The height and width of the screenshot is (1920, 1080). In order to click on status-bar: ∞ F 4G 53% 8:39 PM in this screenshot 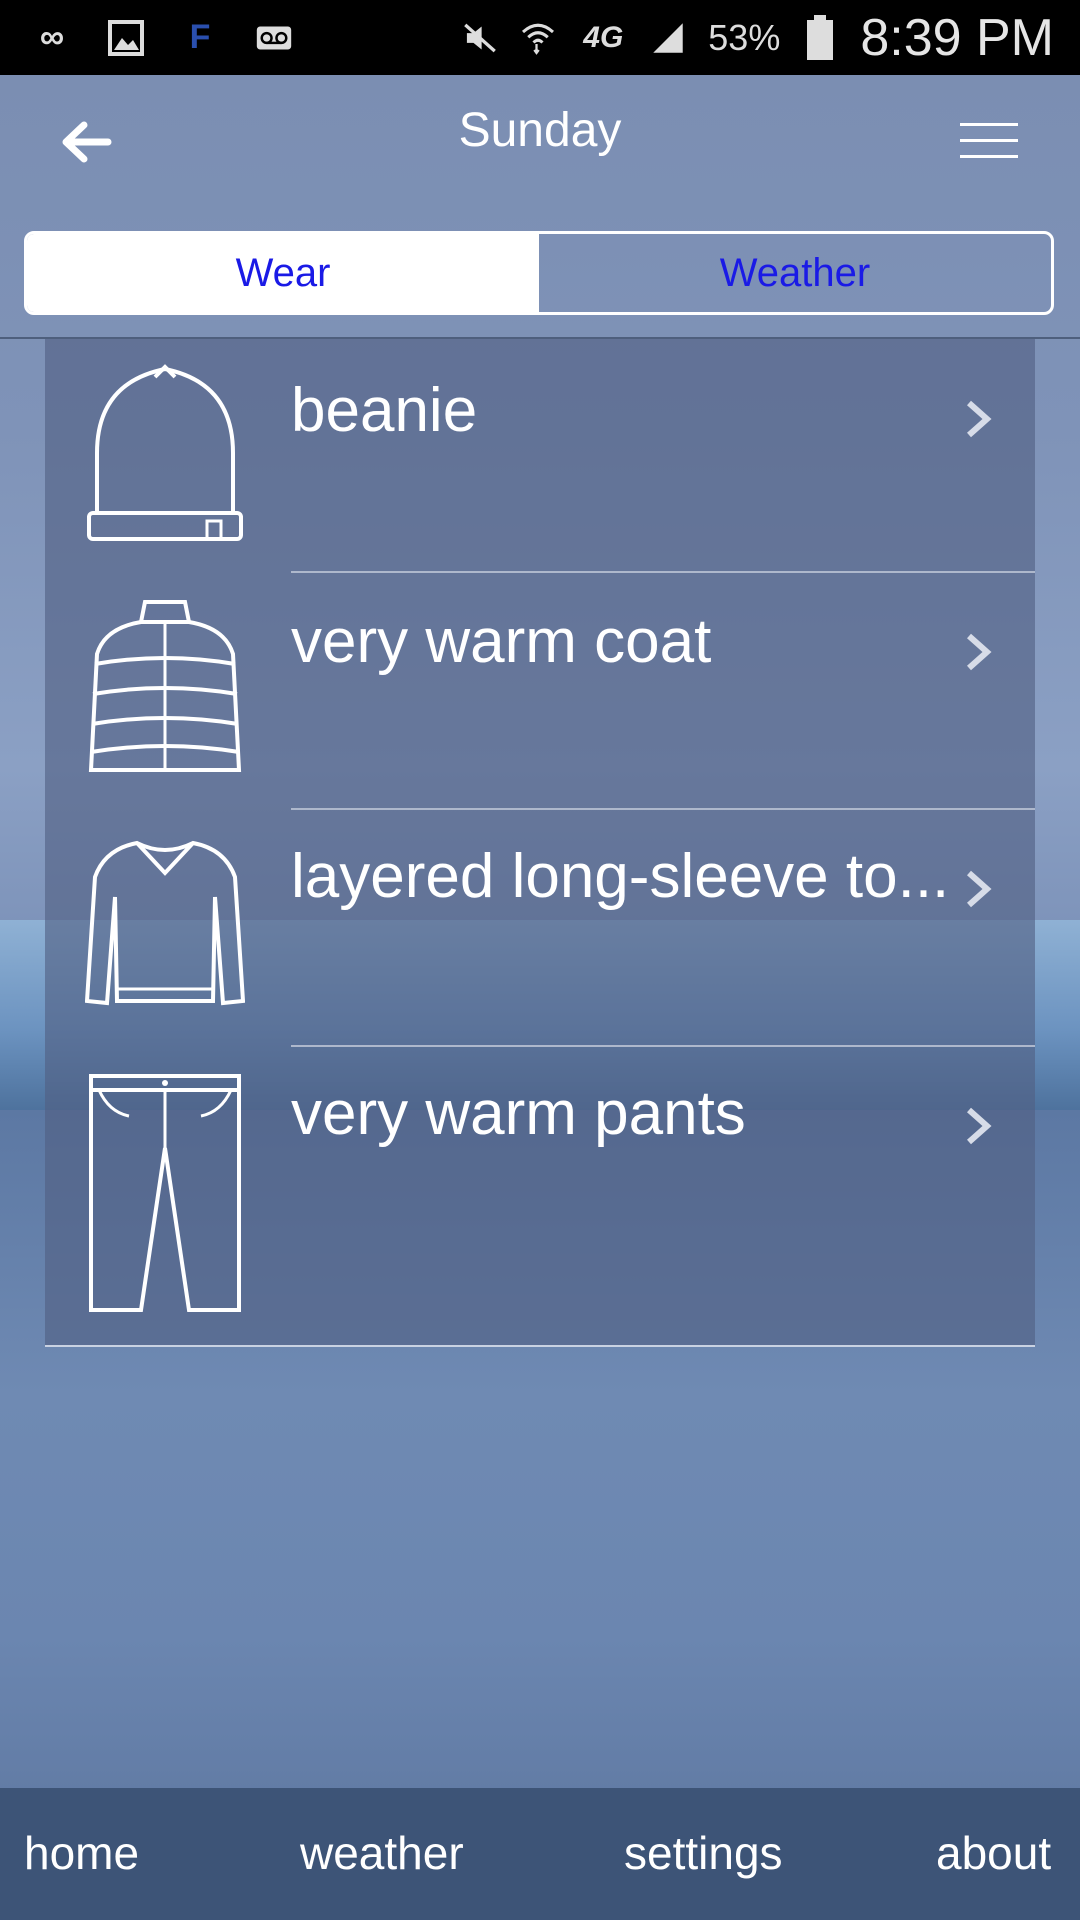, I will do `click(540, 37)`.